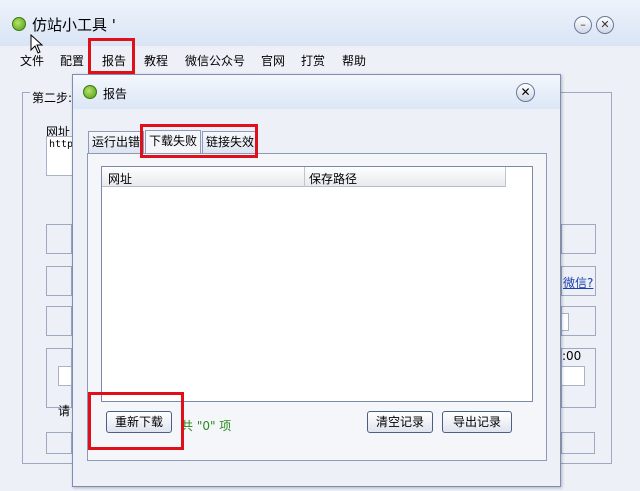 The width and height of the screenshot is (640, 491). Describe the element at coordinates (199, 141) in the screenshot. I see `highlight-tabs` at that location.